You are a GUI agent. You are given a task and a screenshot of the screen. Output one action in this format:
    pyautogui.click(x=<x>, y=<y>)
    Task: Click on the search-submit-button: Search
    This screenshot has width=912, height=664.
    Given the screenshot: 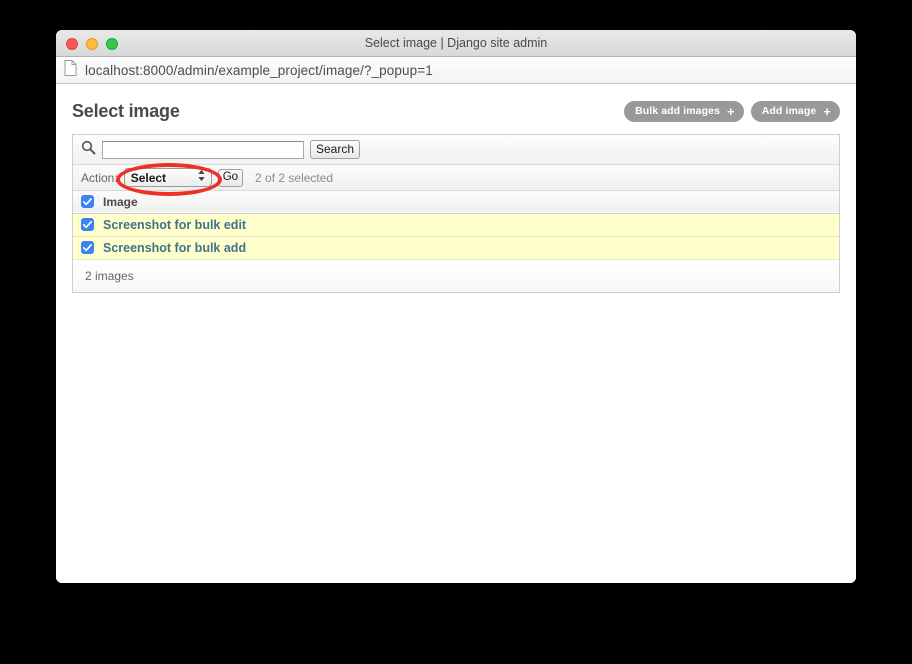 What is the action you would take?
    pyautogui.click(x=335, y=149)
    